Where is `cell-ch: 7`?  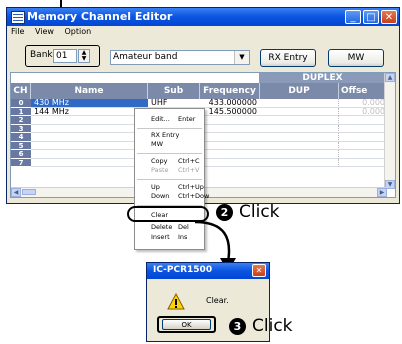
cell-ch: 7 is located at coordinates (21, 162).